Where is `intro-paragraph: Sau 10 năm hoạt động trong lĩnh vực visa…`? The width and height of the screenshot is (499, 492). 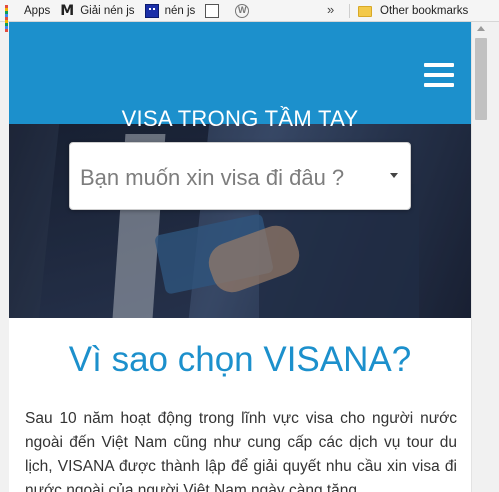
intro-paragraph: Sau 10 năm hoạt động trong lĩnh vực visa… is located at coordinates (241, 451).